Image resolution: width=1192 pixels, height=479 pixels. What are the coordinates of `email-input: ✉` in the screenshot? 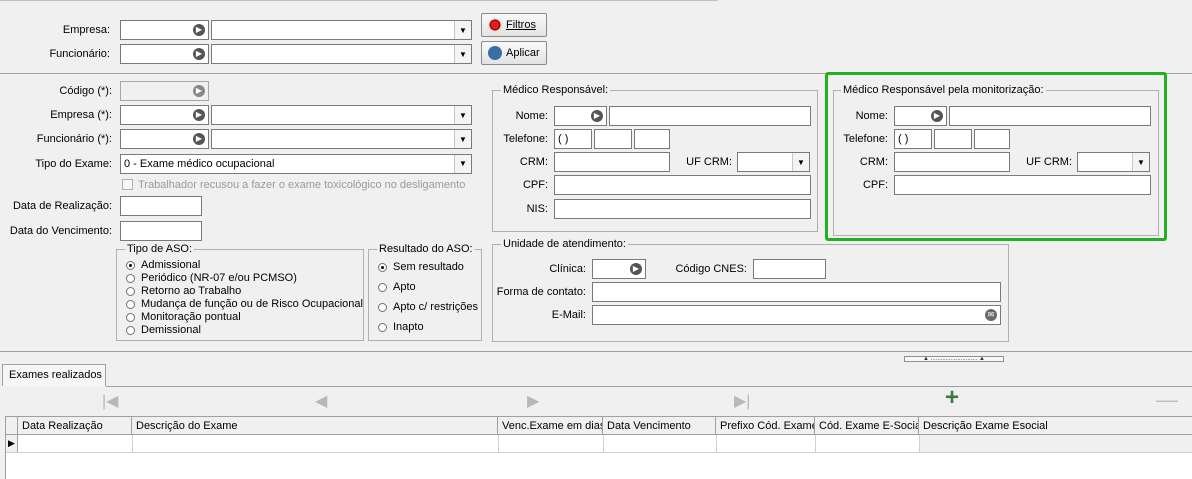 It's located at (796, 315).